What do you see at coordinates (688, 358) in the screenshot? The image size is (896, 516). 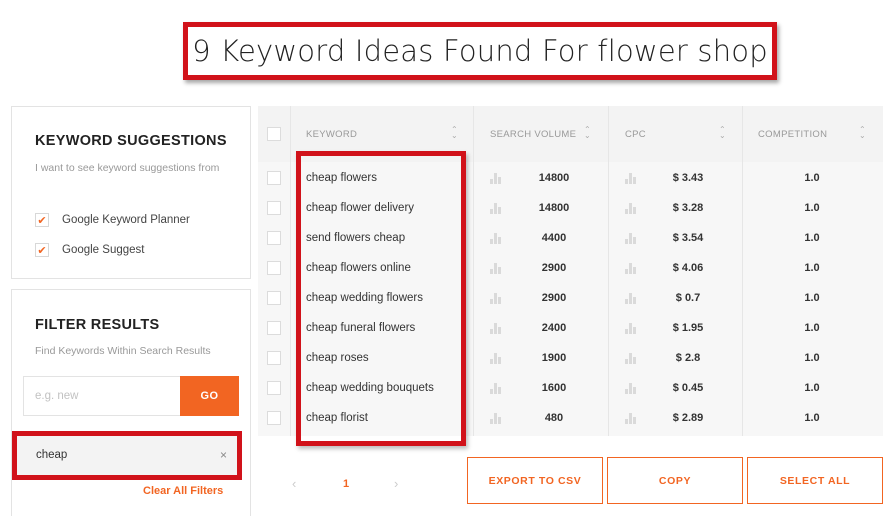 I see `cpc-cell: $ 2.8` at bounding box center [688, 358].